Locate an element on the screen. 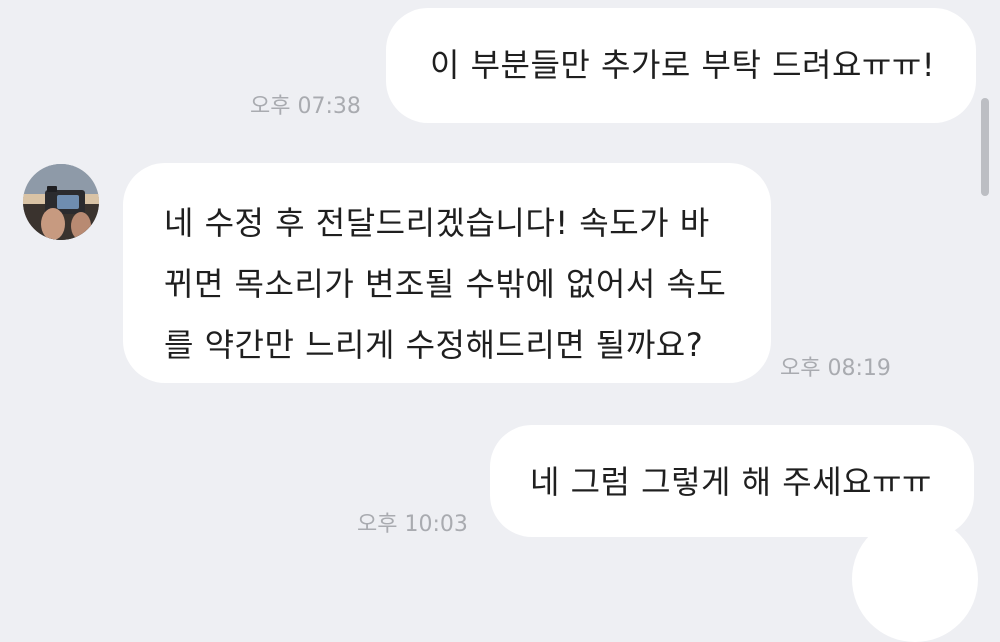 The height and width of the screenshot is (642, 1000). message-text: 이 부분들만 추가로 부탁 드려요ㅠㅠ! is located at coordinates (683, 65).